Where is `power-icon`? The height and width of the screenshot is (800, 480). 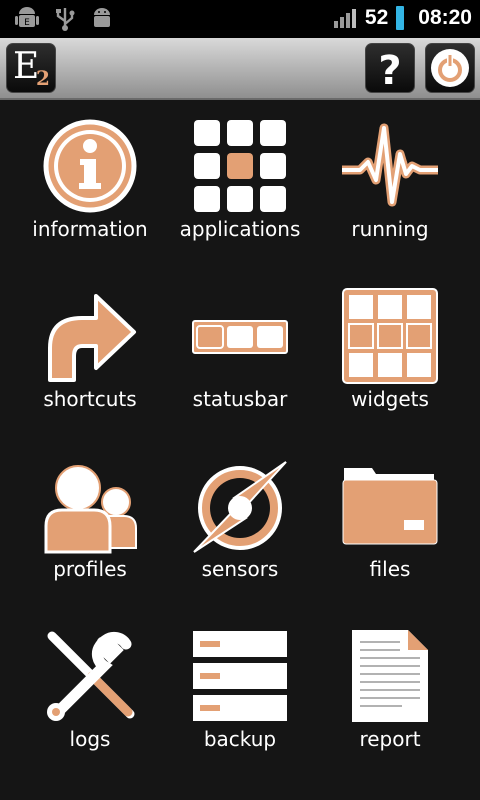 power-icon is located at coordinates (450, 68).